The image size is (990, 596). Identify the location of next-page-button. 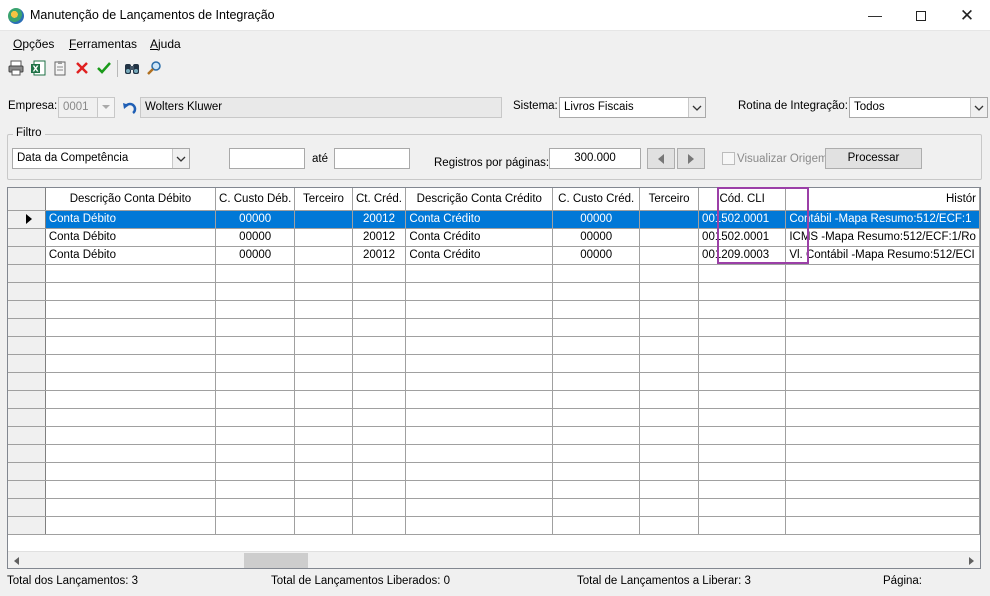
(691, 158).